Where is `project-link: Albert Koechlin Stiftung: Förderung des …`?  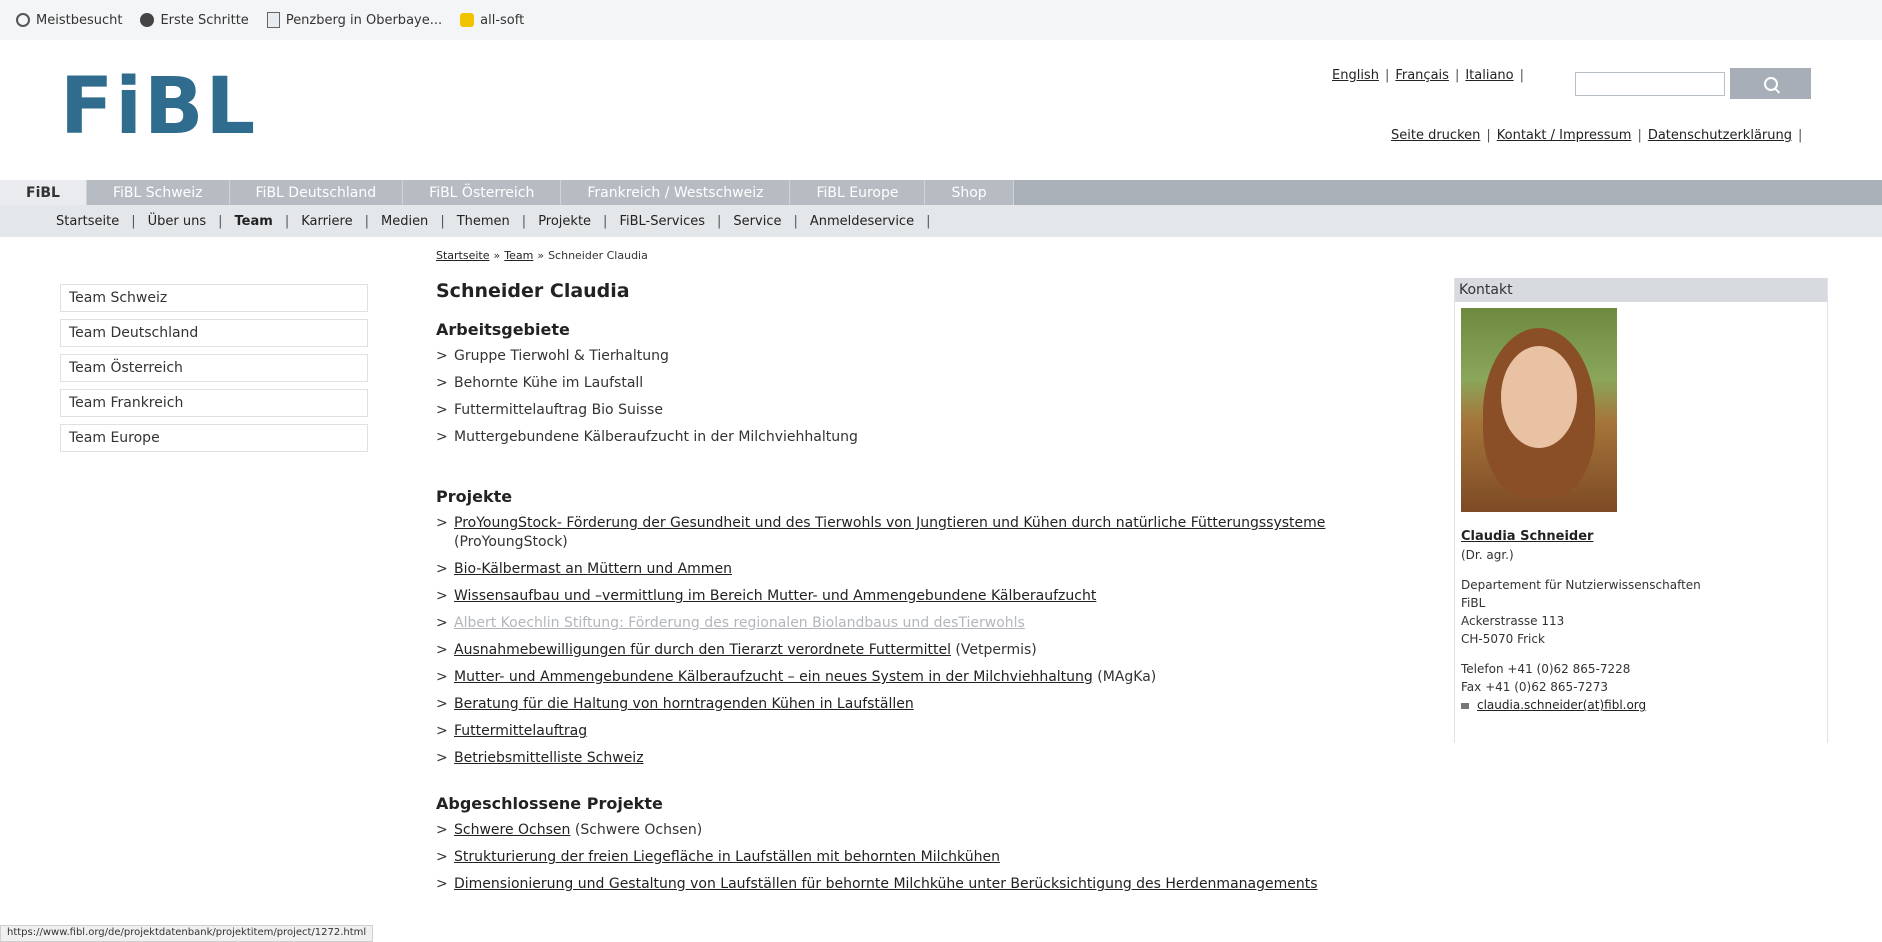 project-link: Albert Koechlin Stiftung: Förderung des … is located at coordinates (739, 623).